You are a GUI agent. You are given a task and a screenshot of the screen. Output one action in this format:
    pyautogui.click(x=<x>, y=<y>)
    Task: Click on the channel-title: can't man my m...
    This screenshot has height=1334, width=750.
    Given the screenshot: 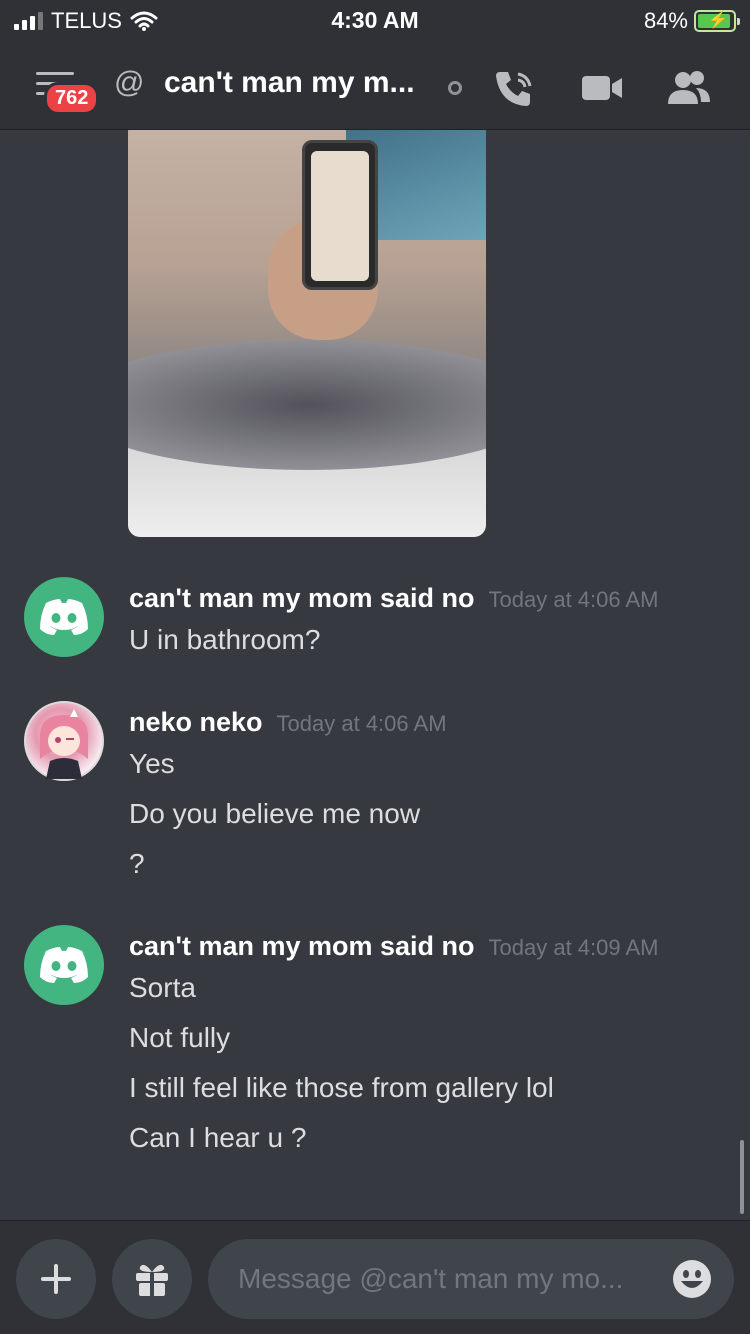 What is the action you would take?
    pyautogui.click(x=289, y=83)
    